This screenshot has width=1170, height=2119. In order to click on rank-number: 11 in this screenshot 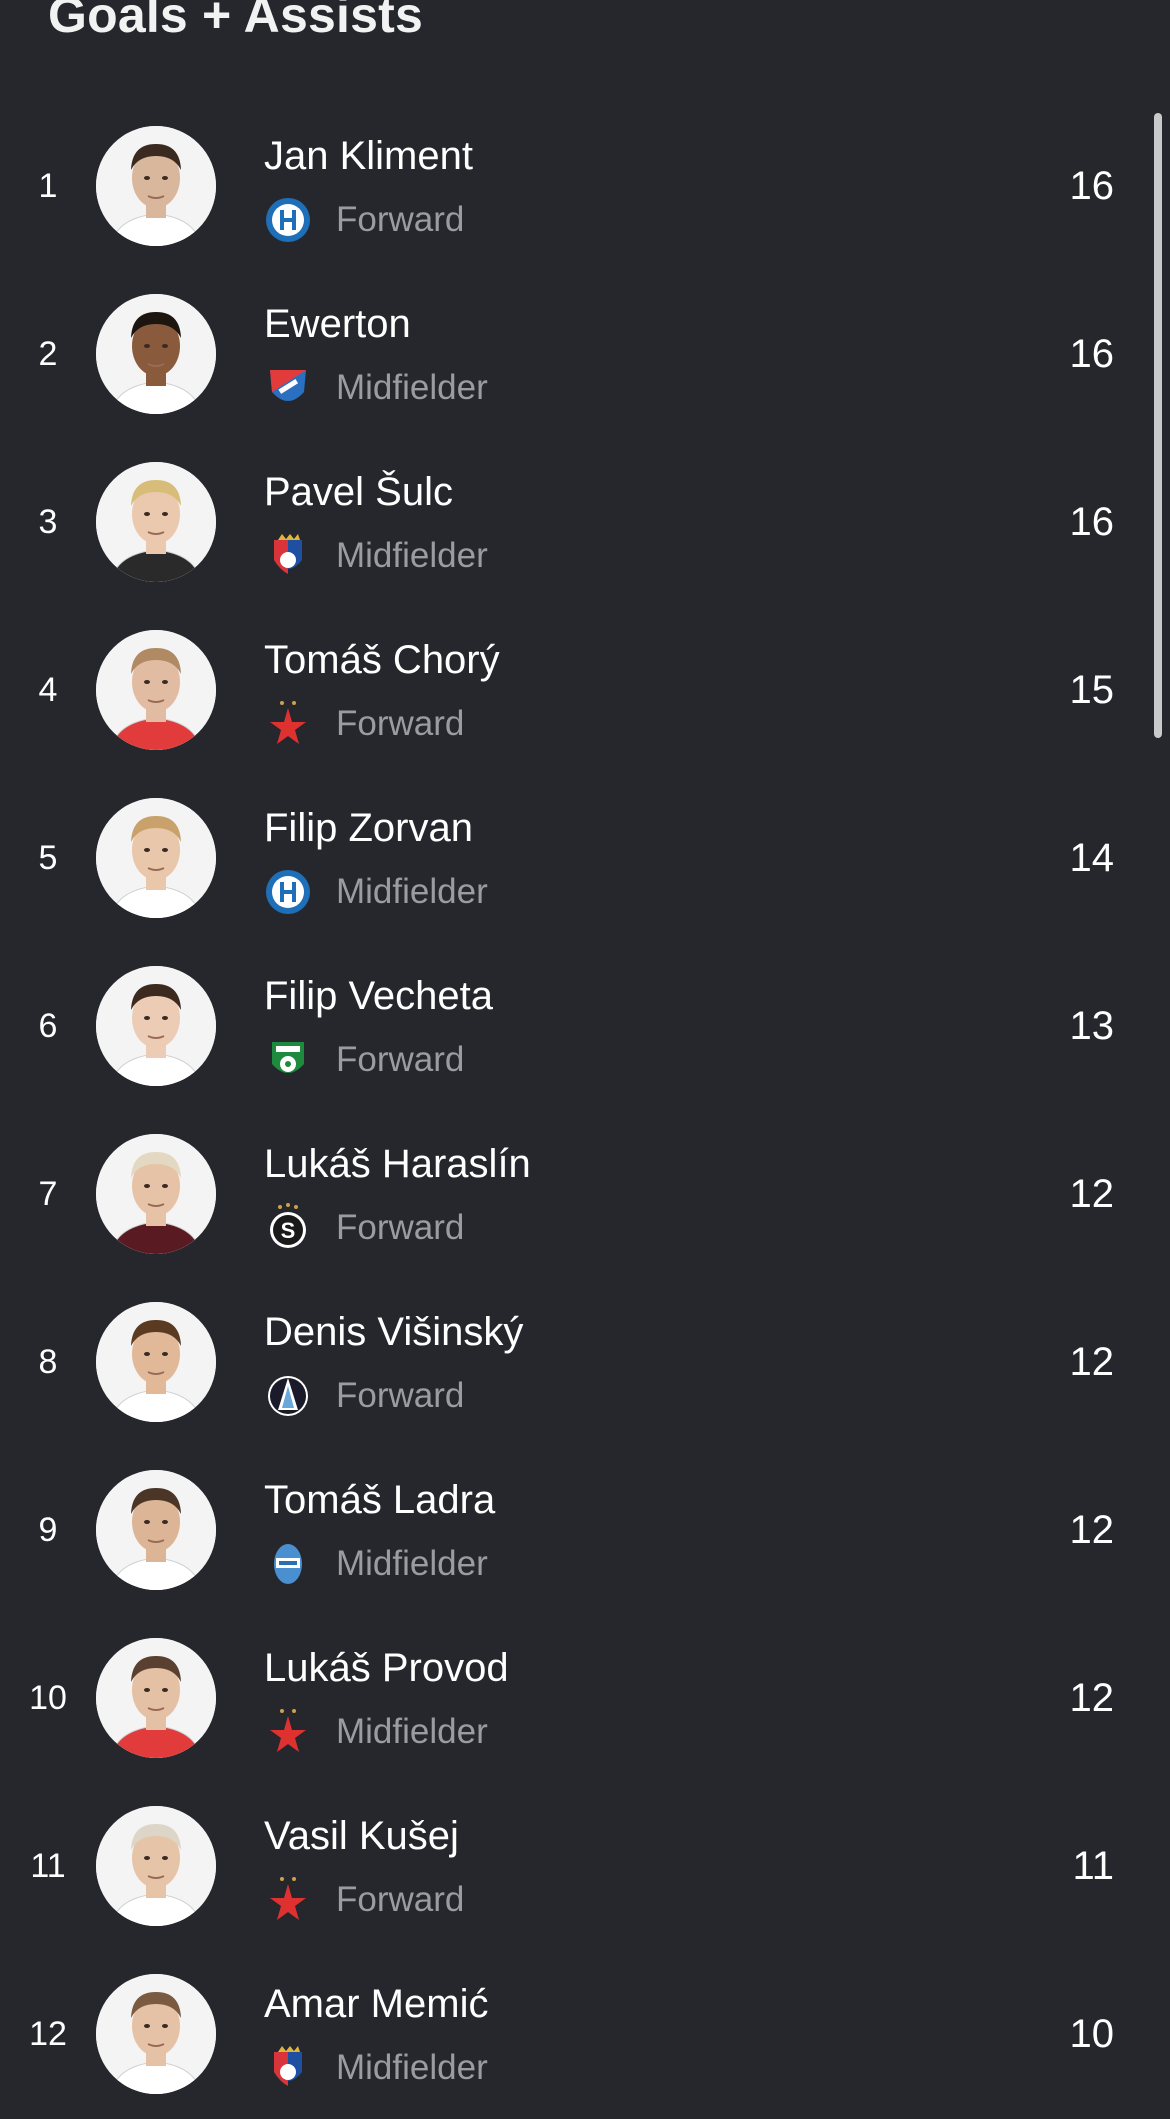, I will do `click(48, 1865)`.